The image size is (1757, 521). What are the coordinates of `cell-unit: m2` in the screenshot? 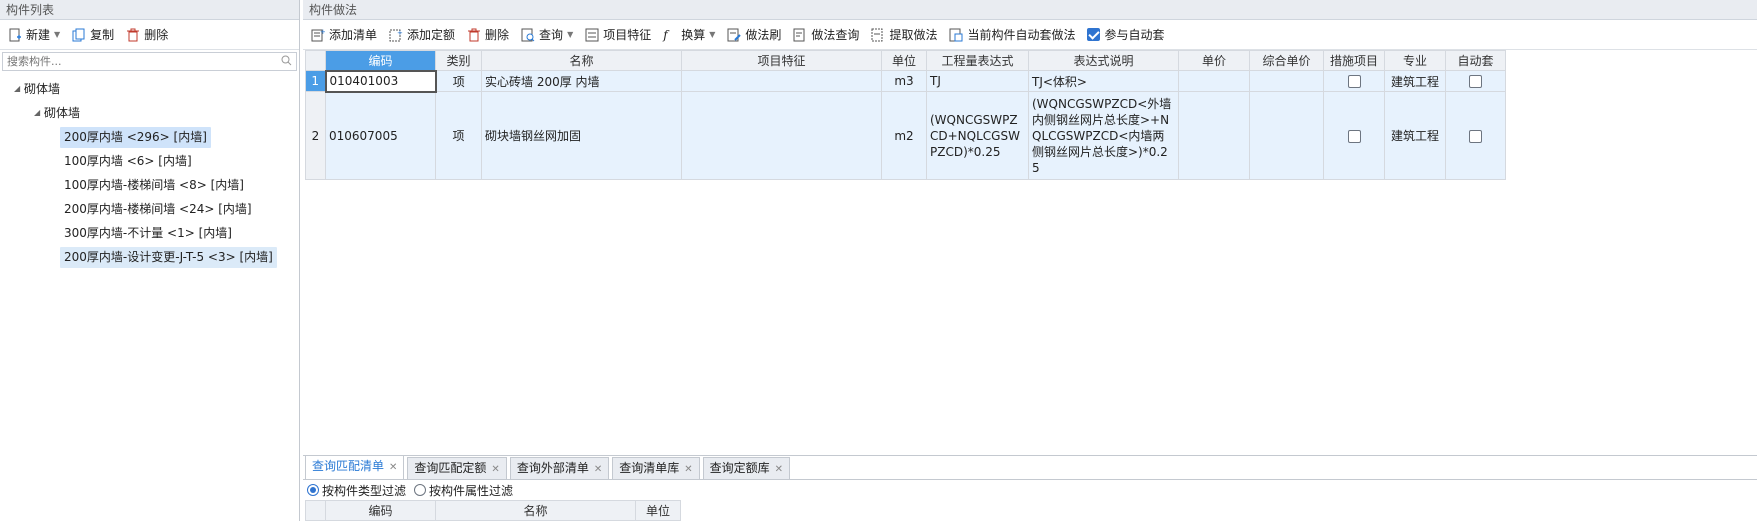 It's located at (904, 135).